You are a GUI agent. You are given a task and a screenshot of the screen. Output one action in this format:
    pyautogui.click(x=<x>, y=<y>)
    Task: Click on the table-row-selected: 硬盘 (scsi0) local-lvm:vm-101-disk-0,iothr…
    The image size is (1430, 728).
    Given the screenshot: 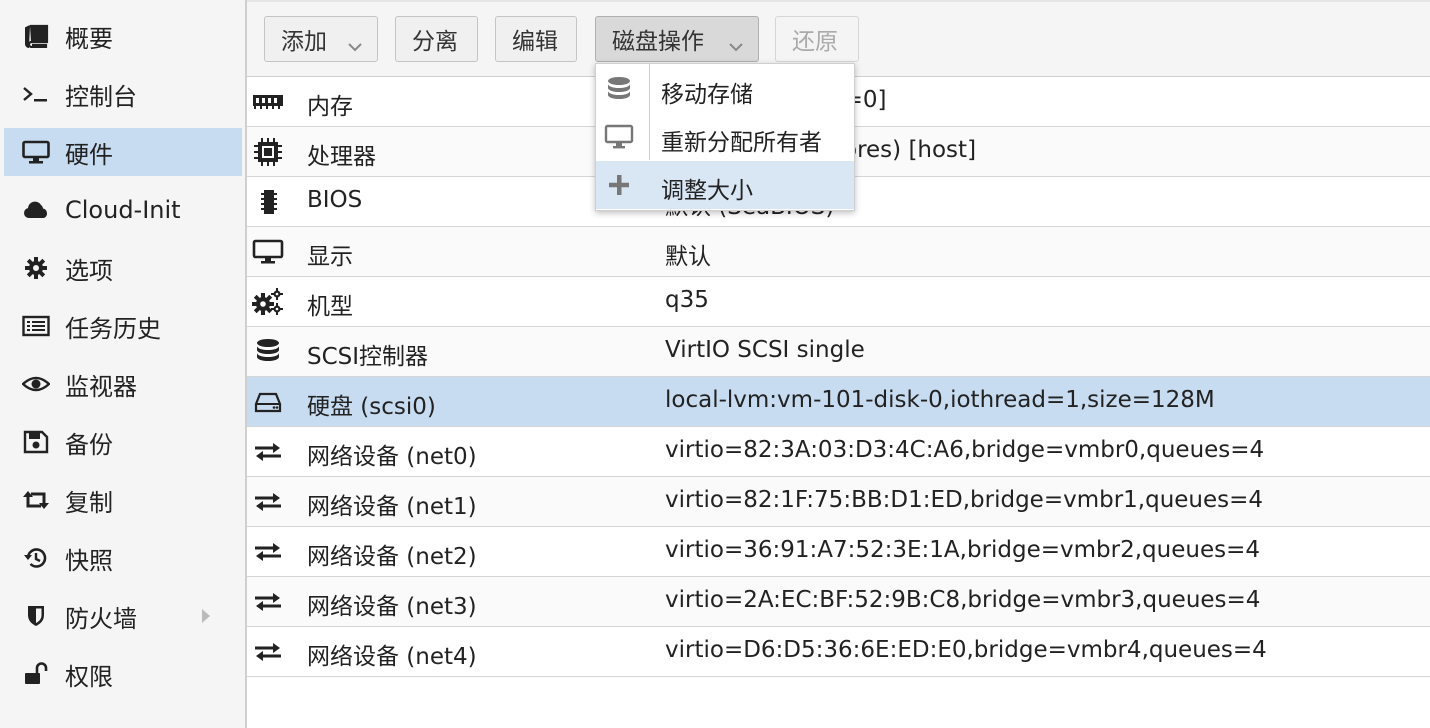 What is the action you would take?
    pyautogui.click(x=838, y=402)
    